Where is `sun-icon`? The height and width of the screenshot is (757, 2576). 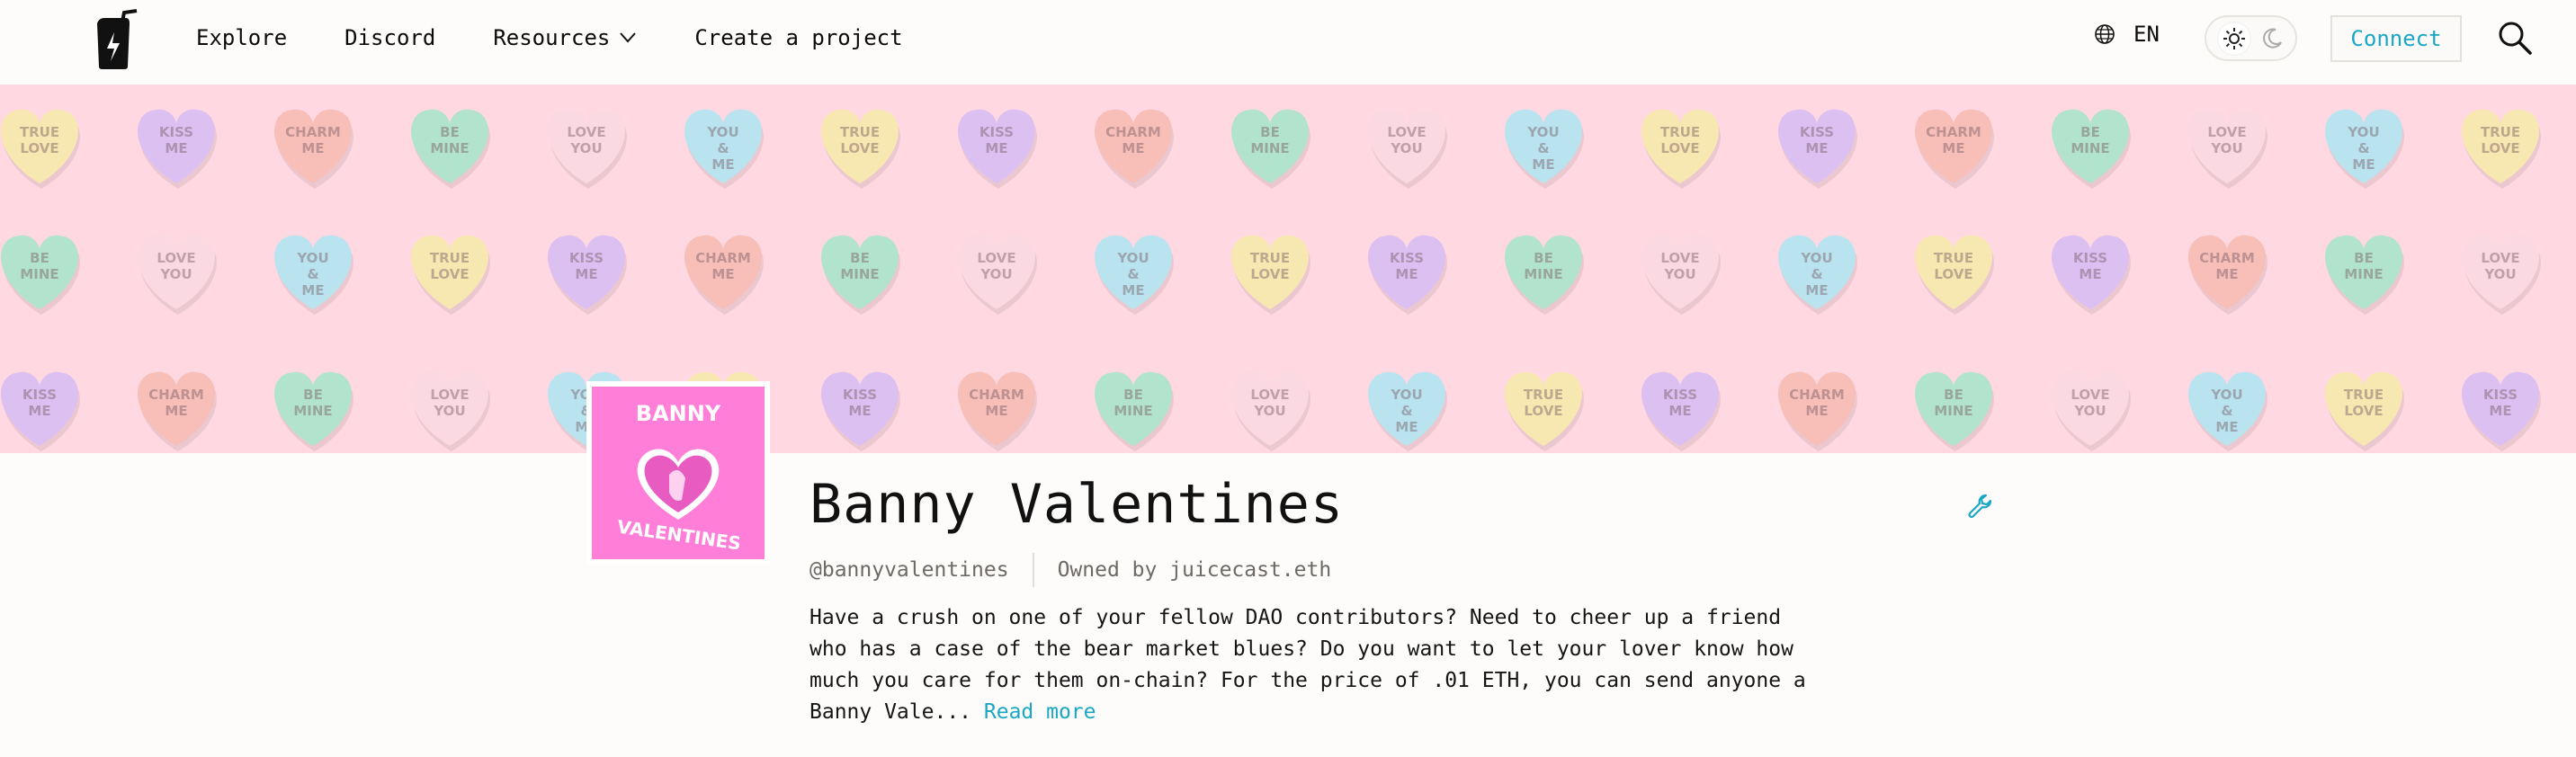 sun-icon is located at coordinates (2234, 38).